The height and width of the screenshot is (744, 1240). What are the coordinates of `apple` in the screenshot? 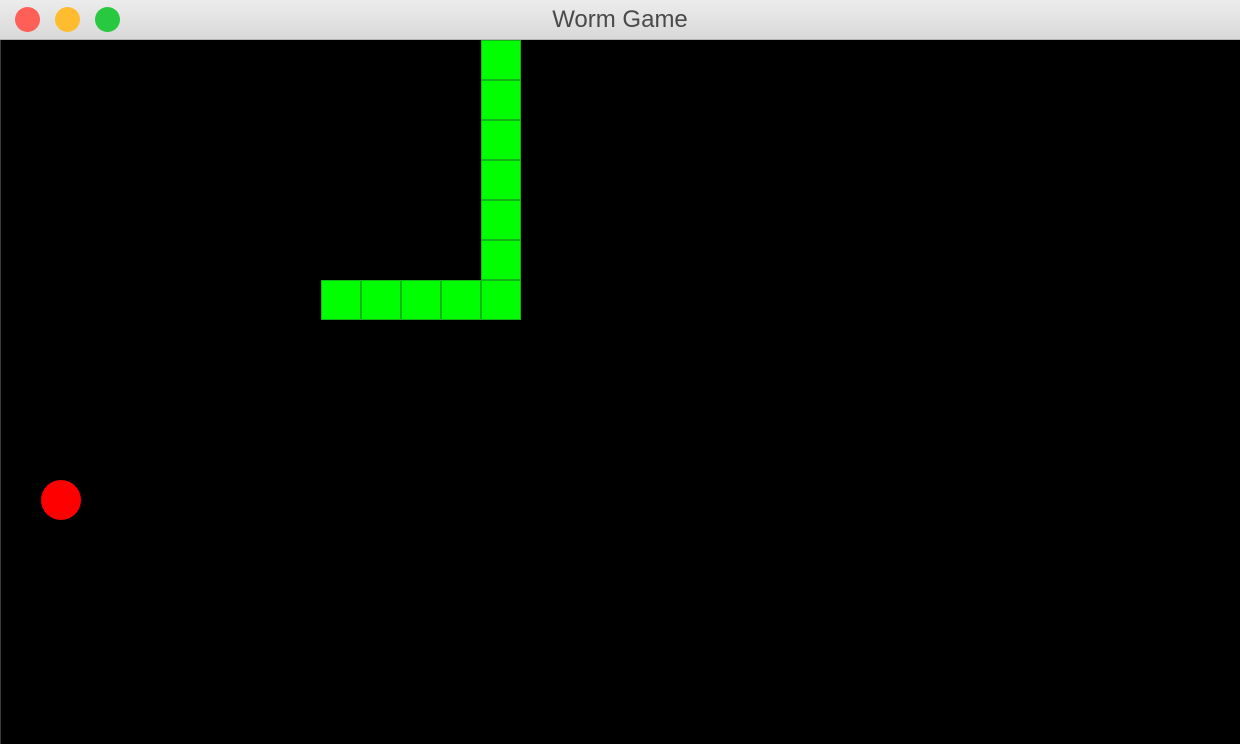 It's located at (61, 500).